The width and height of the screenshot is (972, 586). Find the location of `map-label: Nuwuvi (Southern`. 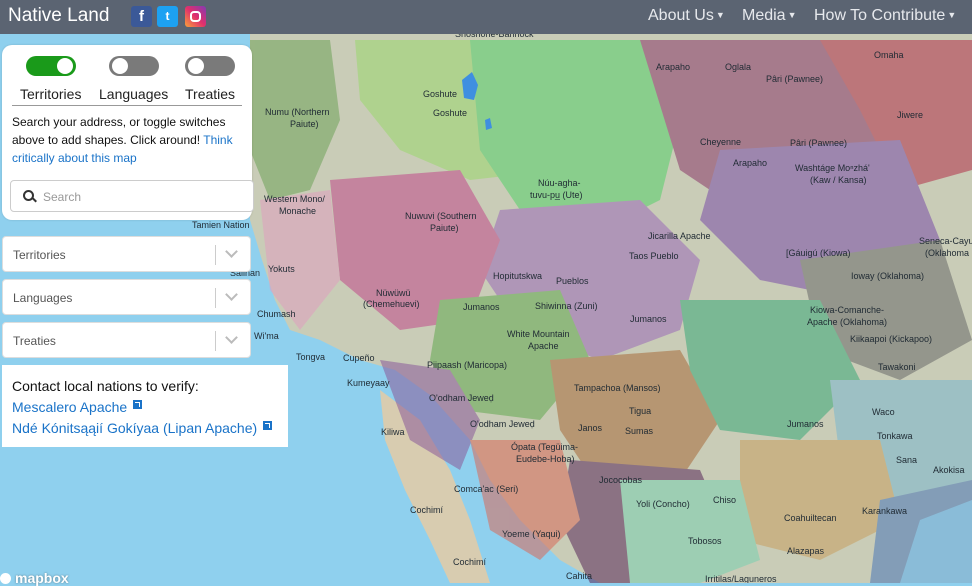

map-label: Nuwuvi (Southern is located at coordinates (441, 216).